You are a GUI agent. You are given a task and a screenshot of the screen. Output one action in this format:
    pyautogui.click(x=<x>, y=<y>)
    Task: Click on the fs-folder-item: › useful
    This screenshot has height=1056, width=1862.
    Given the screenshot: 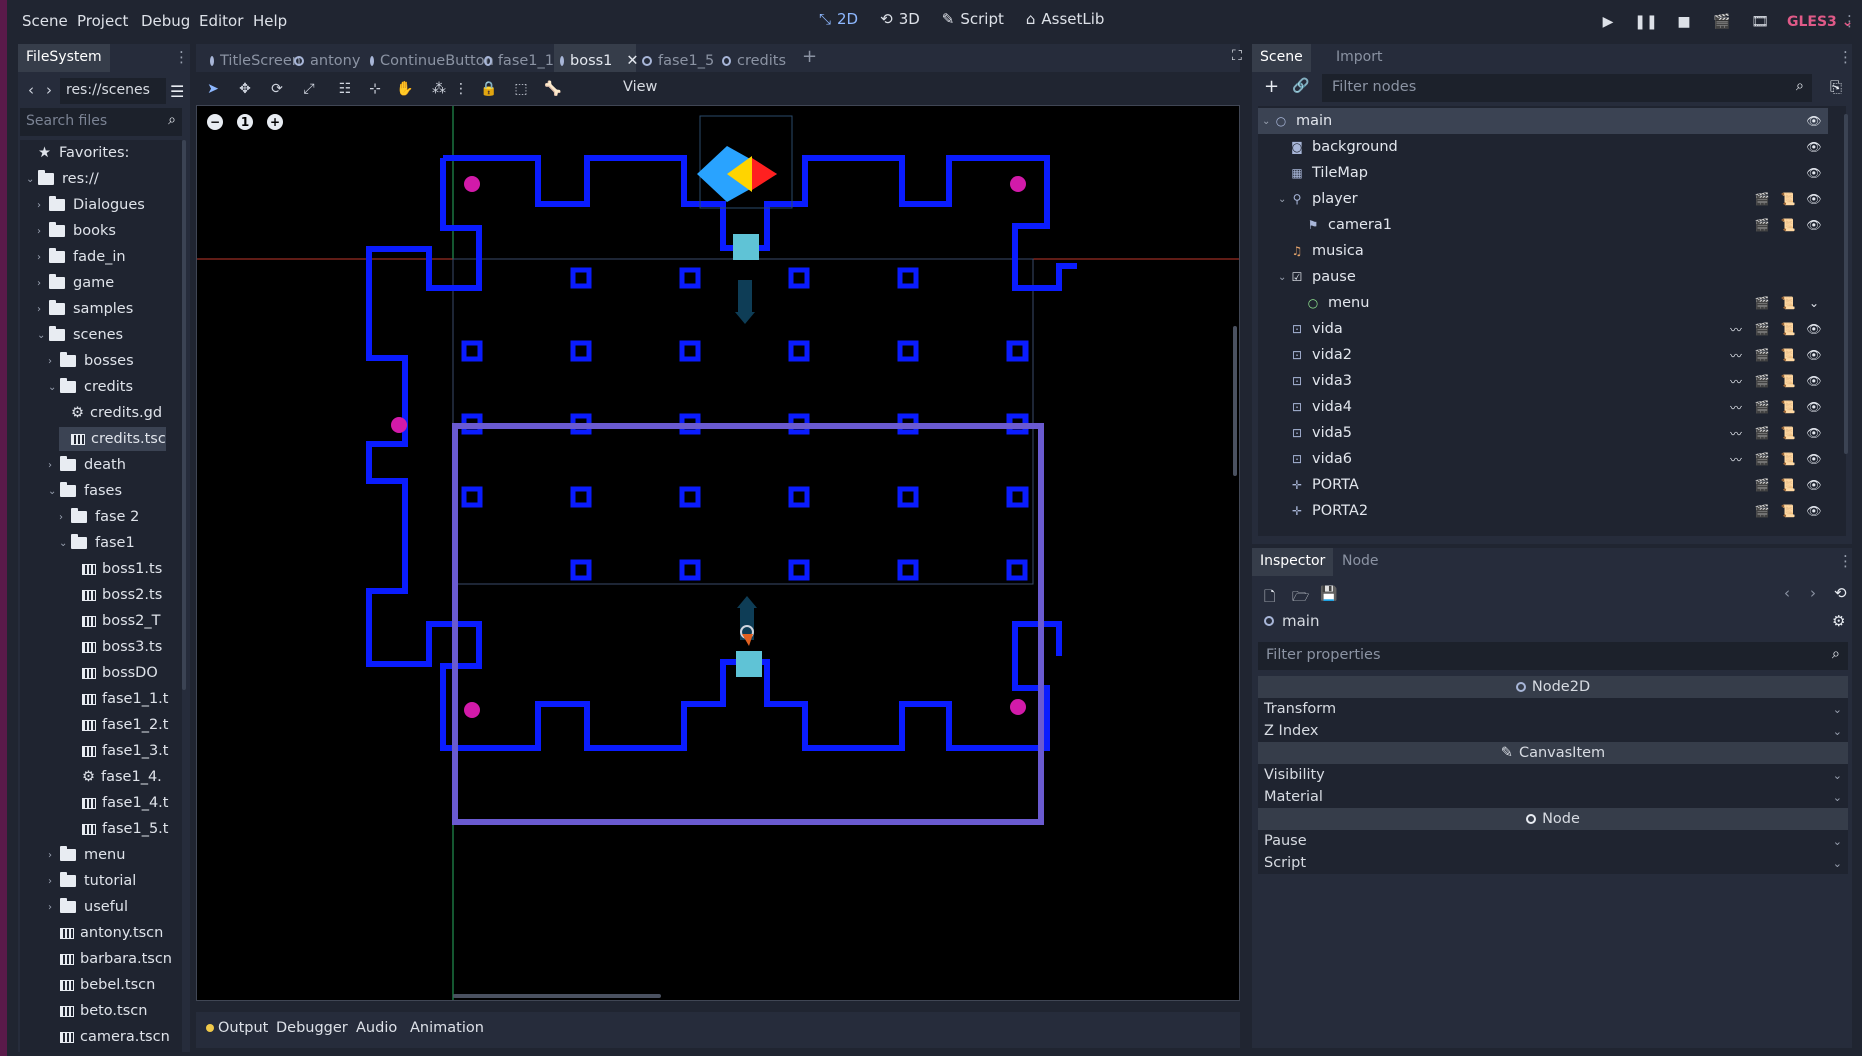 What is the action you would take?
    pyautogui.click(x=88, y=907)
    